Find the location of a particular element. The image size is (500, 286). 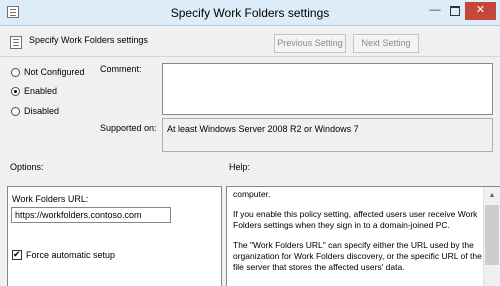

force-automatic-setup-label: Force automatic setup is located at coordinates (71, 255).